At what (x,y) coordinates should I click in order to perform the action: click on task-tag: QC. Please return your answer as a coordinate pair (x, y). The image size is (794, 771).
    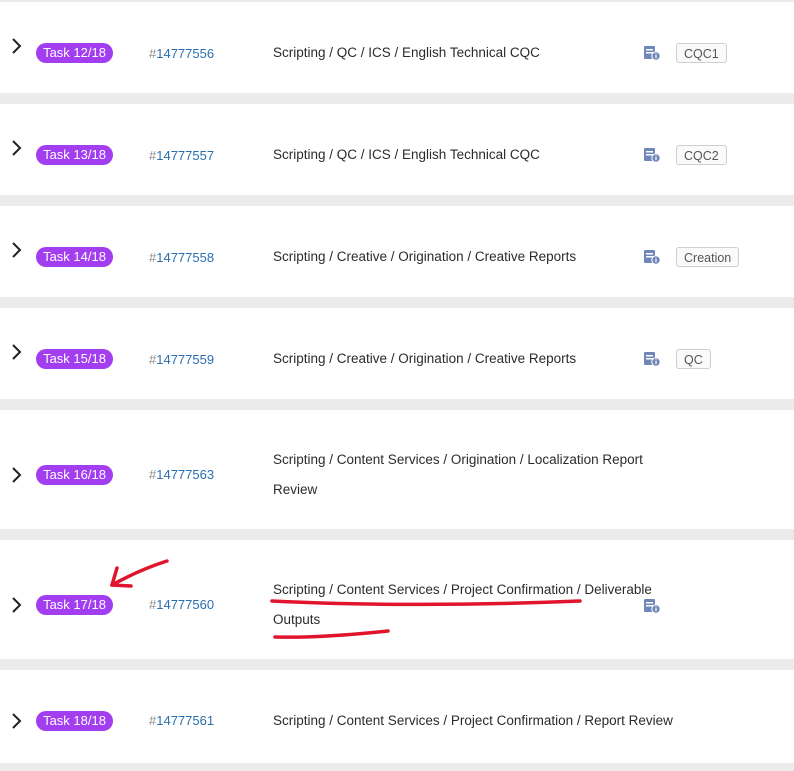
    Looking at the image, I should click on (693, 359).